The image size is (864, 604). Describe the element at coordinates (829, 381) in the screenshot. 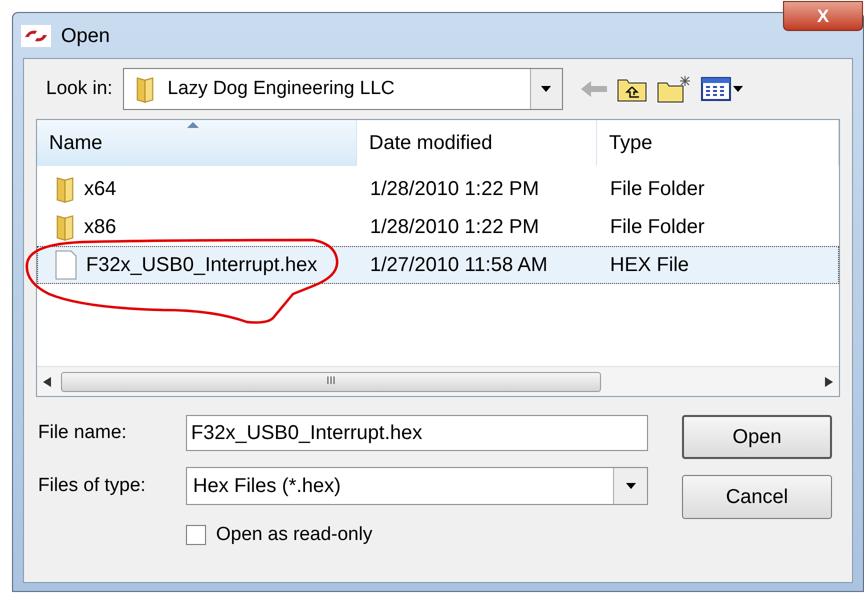

I see `scroll-right-icon` at that location.